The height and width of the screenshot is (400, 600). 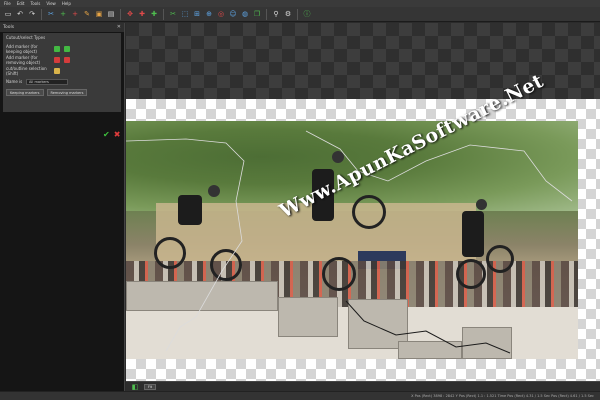 I want to click on brush-icon: ✎, so click(x=87, y=14).